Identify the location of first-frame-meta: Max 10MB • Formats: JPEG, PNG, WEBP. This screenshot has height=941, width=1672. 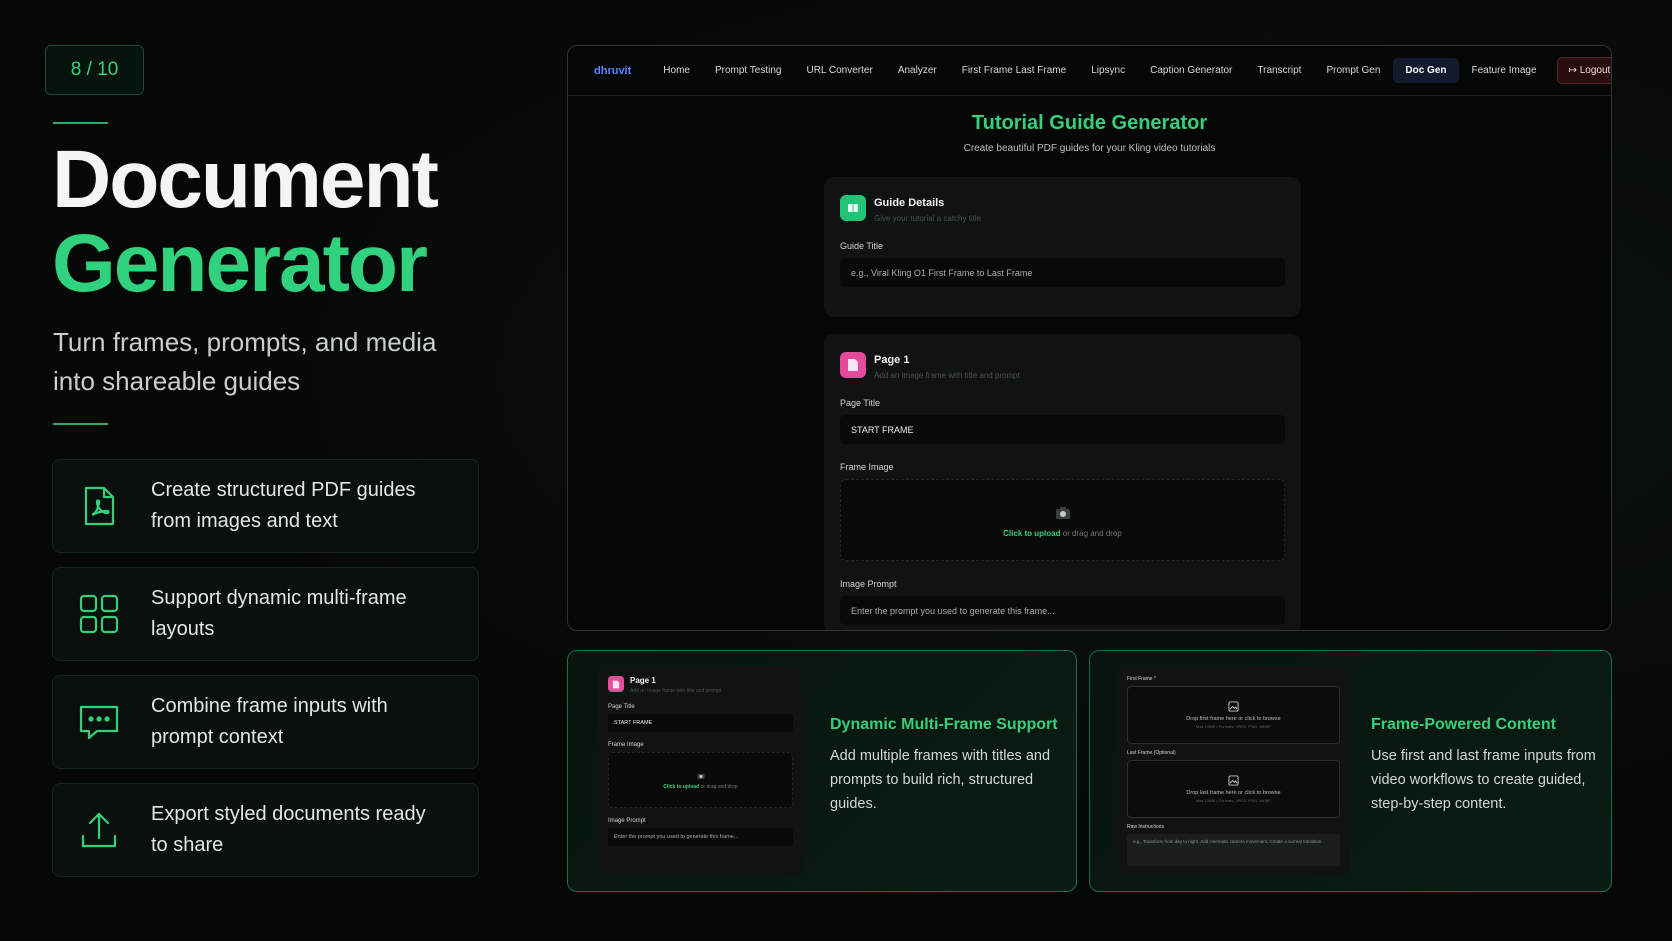
(1233, 726).